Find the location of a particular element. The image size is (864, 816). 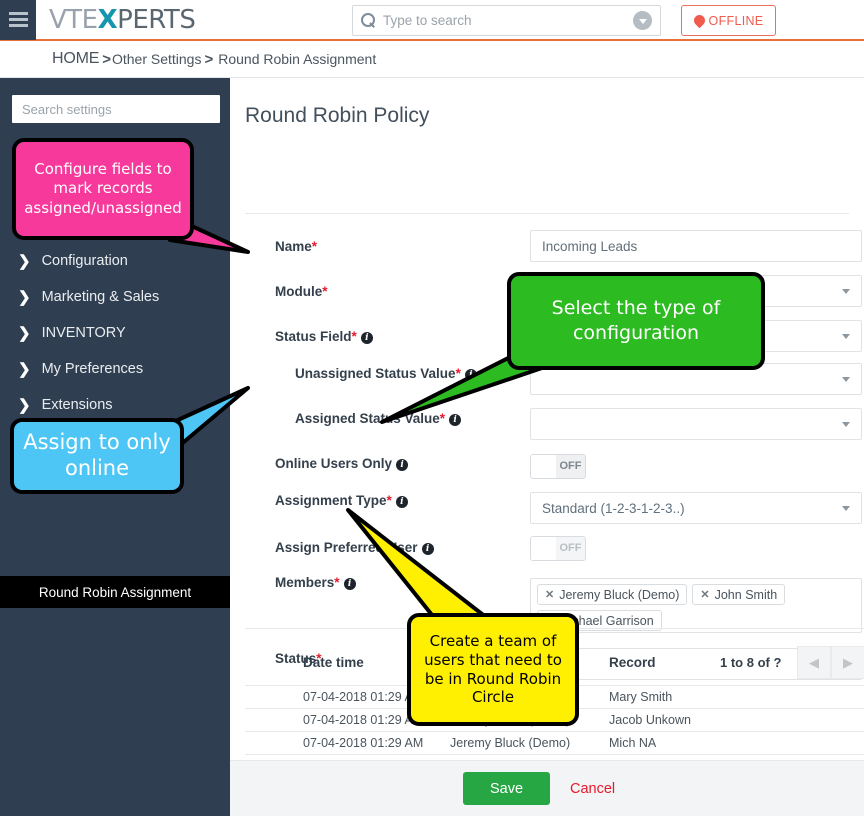

hamburger-icon is located at coordinates (18, 20).